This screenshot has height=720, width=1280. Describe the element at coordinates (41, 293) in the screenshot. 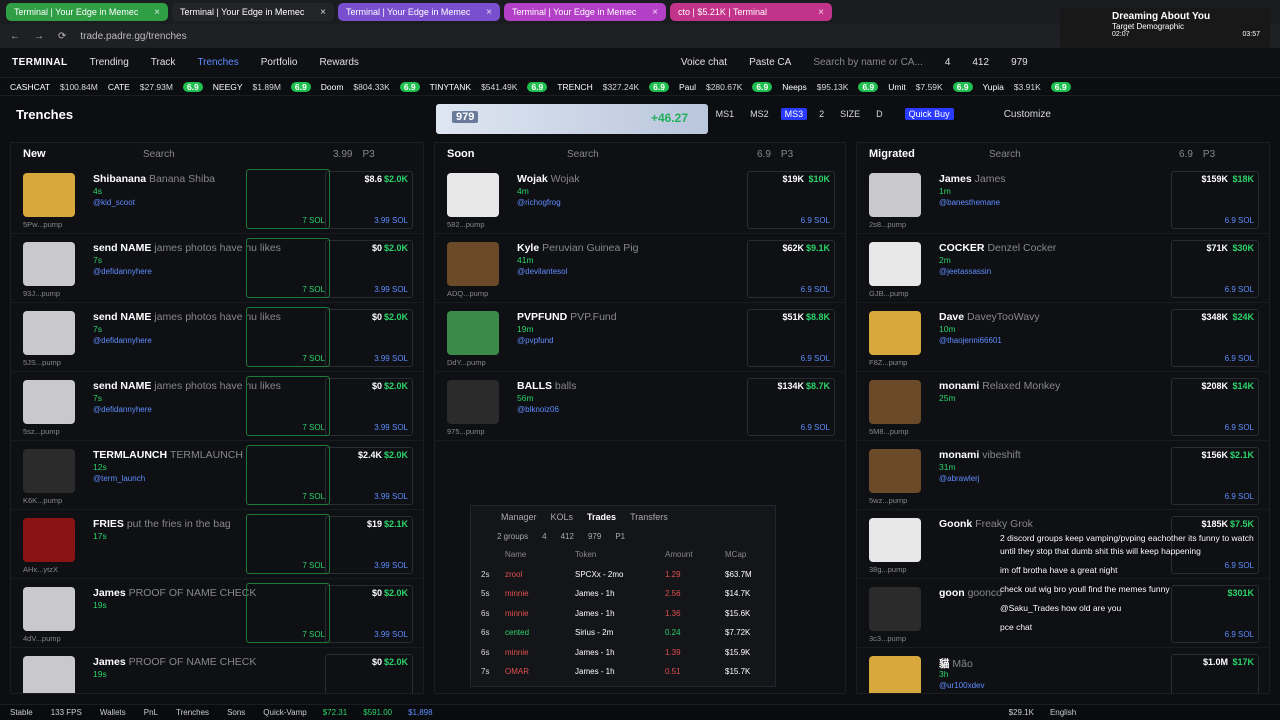

I see `token-ca: 93J...pump` at that location.